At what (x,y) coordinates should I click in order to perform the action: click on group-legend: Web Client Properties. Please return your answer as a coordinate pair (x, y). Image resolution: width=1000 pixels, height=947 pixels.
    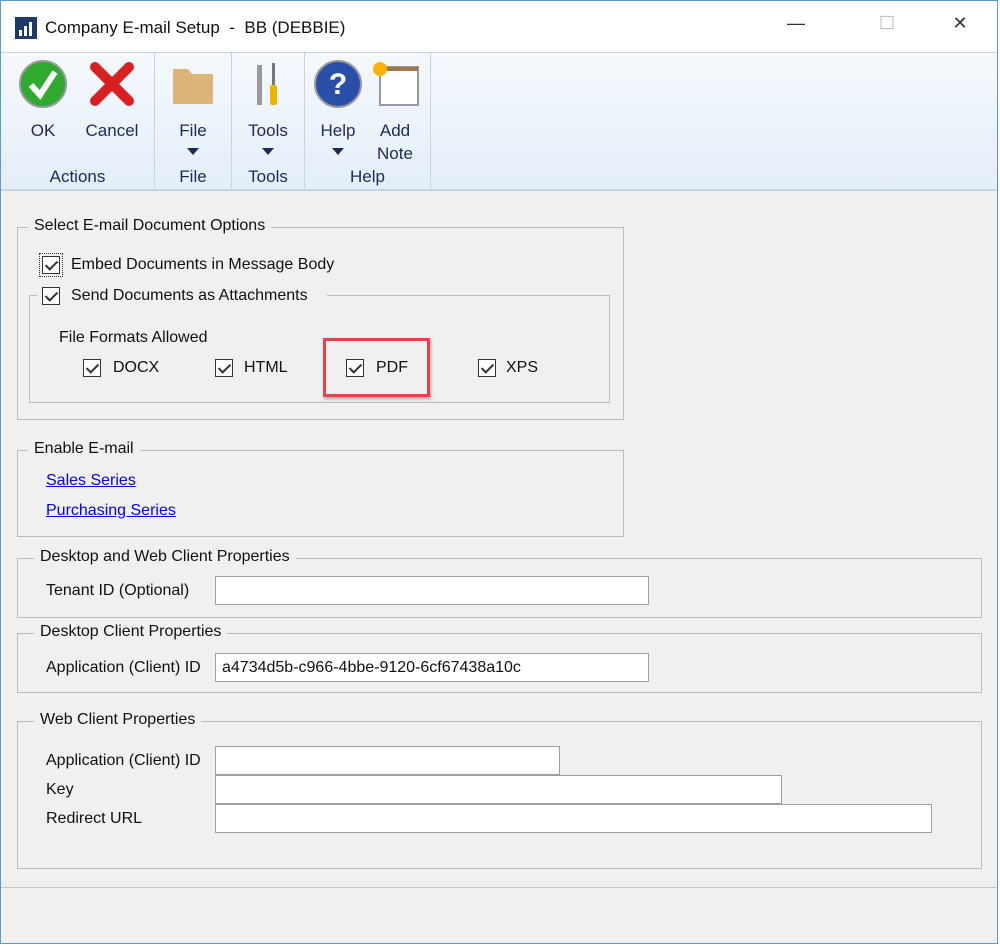
    Looking at the image, I should click on (118, 720).